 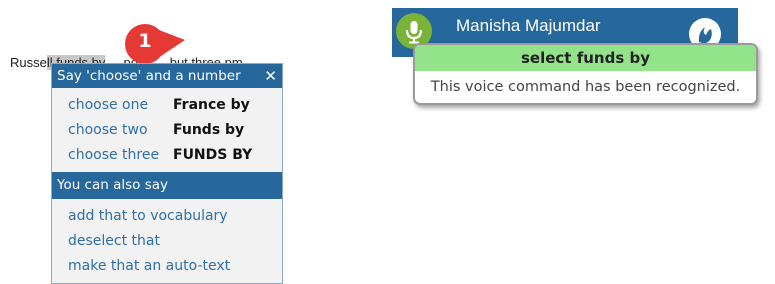 I want to click on choice-item-one: choose one France by, so click(x=175, y=105).